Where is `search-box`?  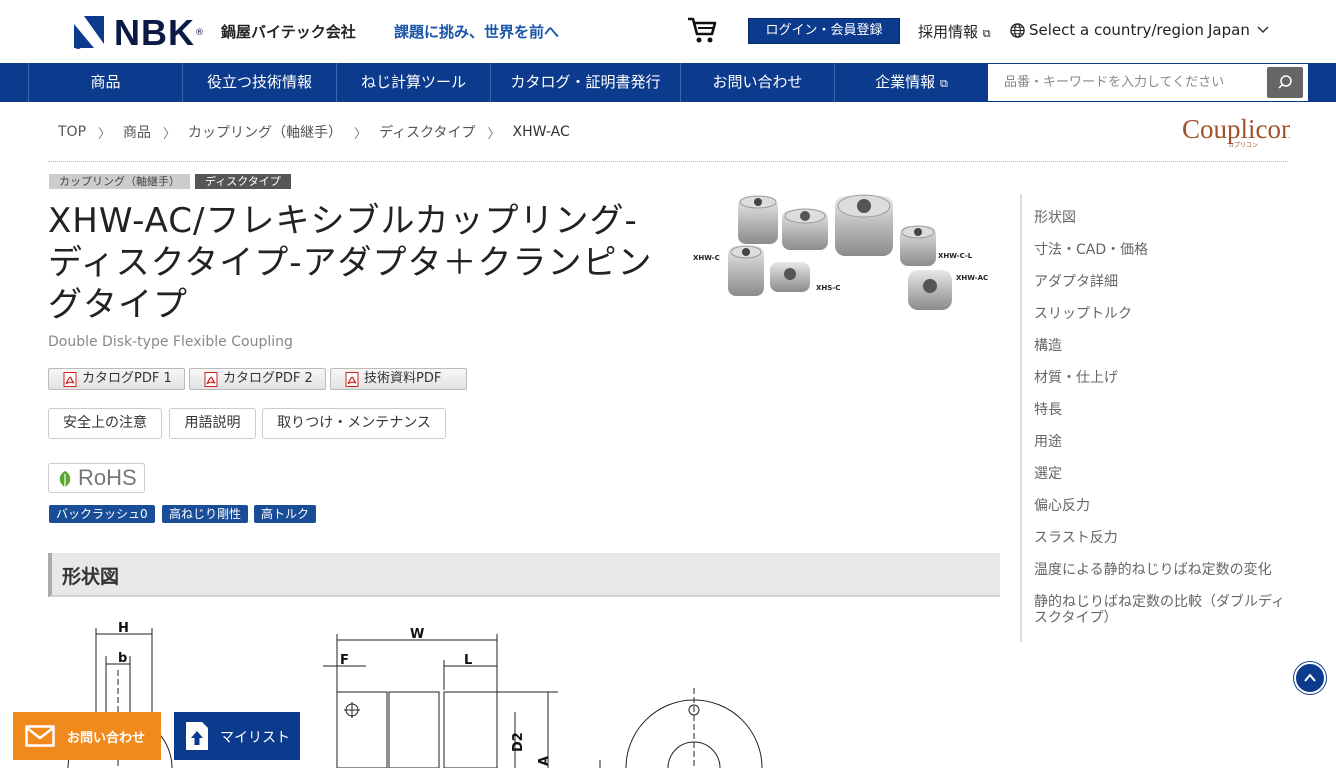
search-box is located at coordinates (1148, 82).